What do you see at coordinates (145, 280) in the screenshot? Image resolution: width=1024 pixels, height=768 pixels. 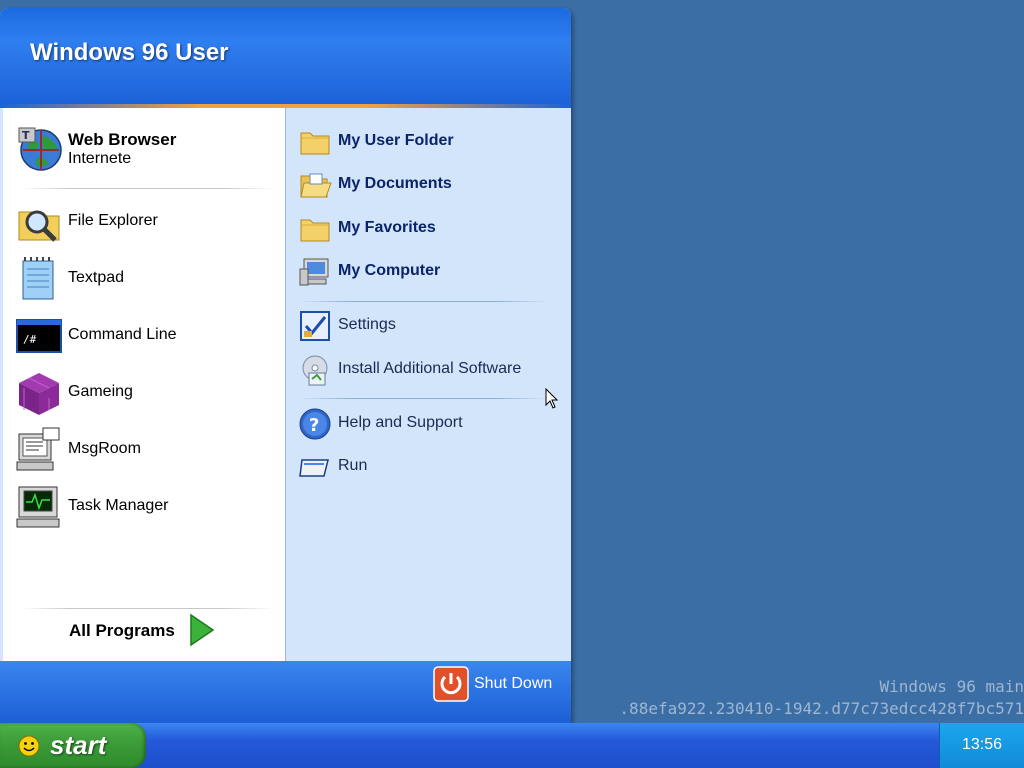 I see `program-textpad: Textpad` at bounding box center [145, 280].